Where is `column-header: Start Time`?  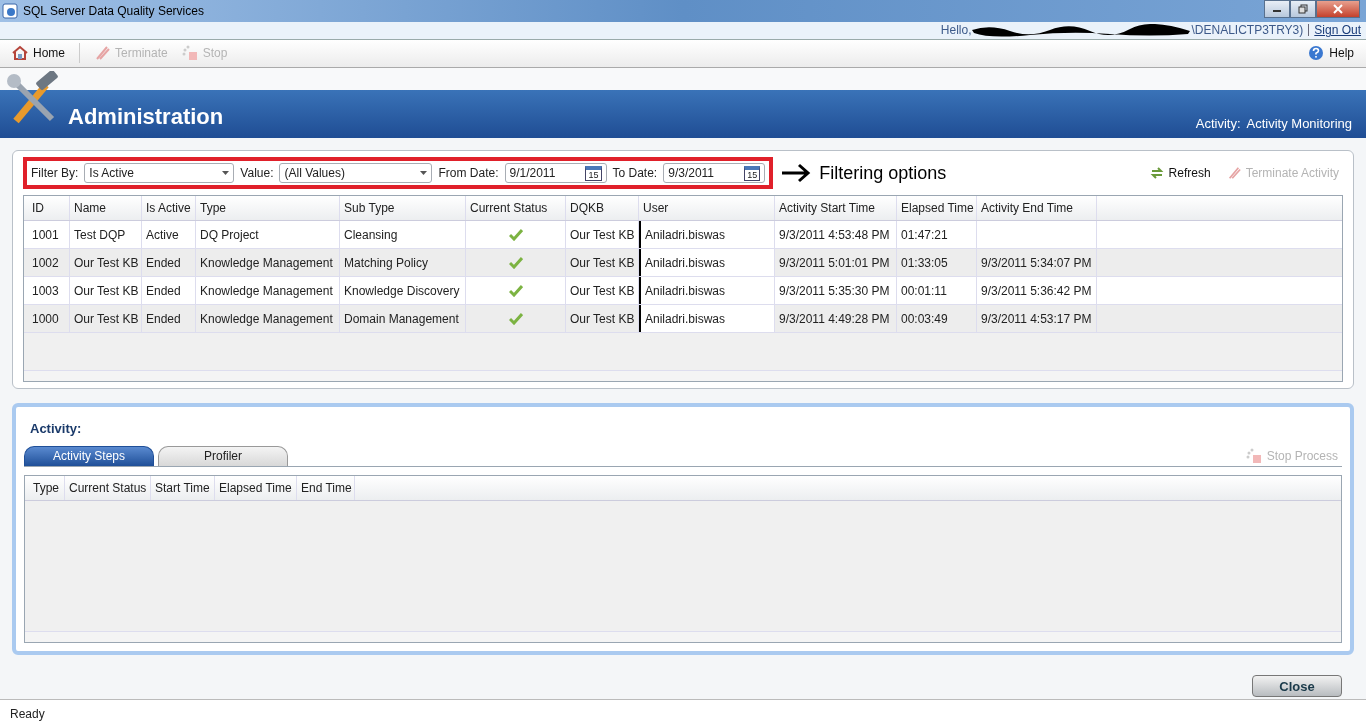 column-header: Start Time is located at coordinates (183, 487).